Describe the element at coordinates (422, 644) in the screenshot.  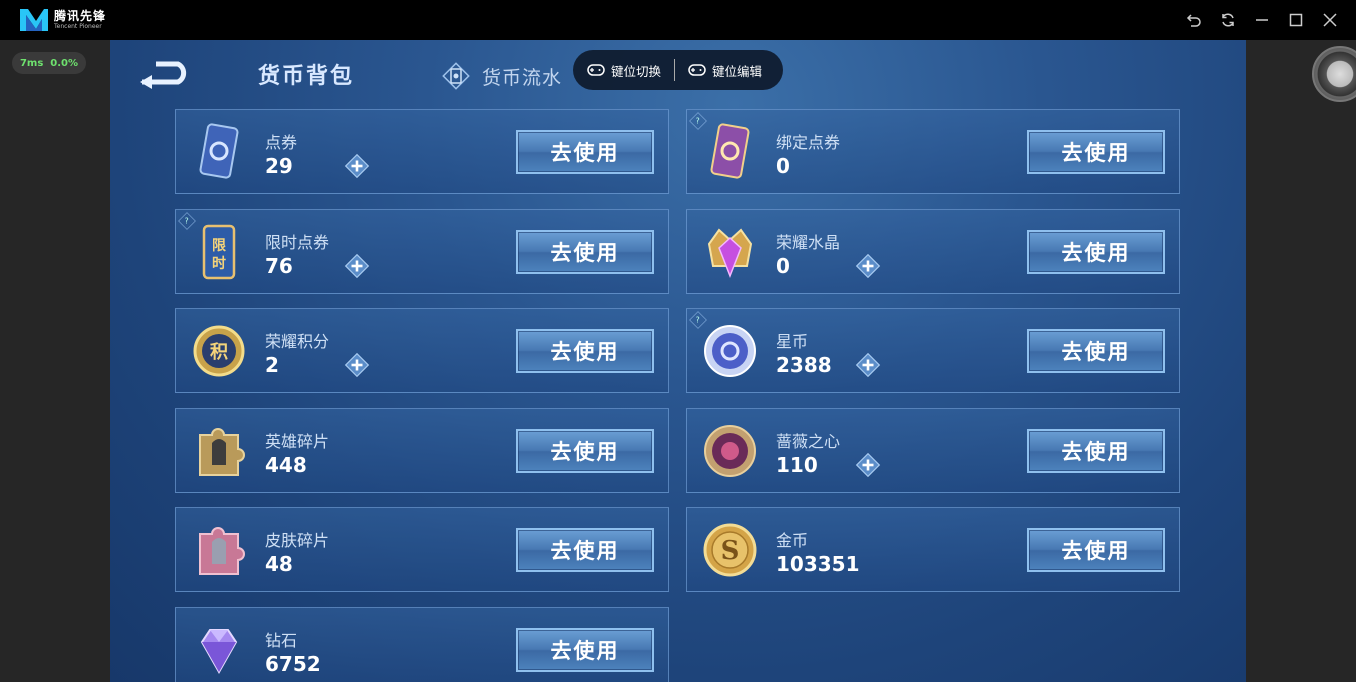
I see `currency-card: 钻石 6752 去使用` at that location.